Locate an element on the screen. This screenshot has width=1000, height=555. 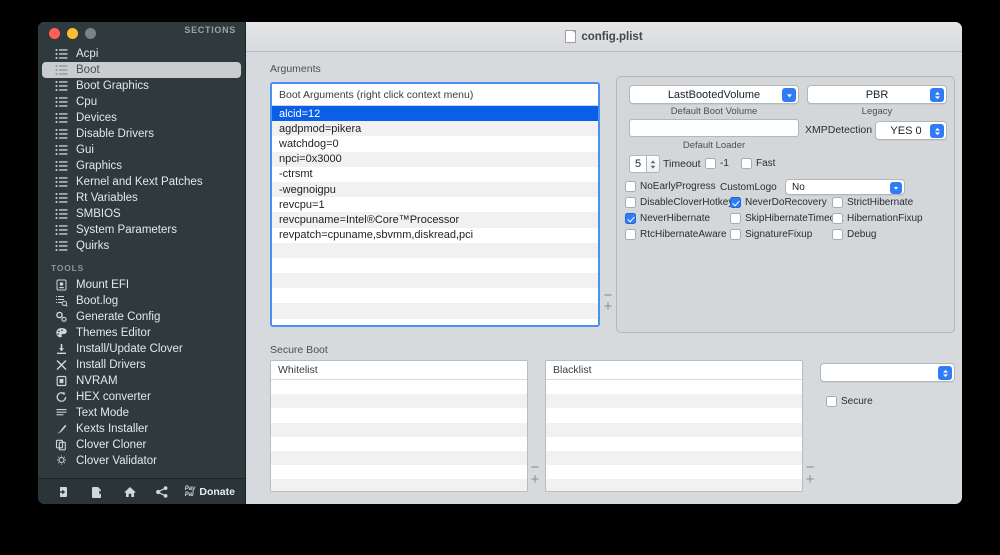
timeout-stepper is located at coordinates (653, 164).